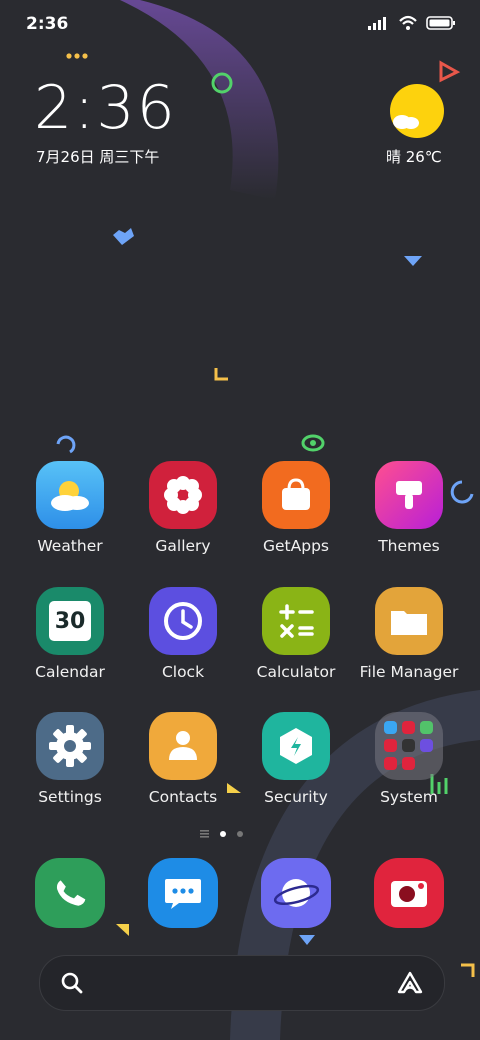 This screenshot has height=1040, width=480. Describe the element at coordinates (242, 983) in the screenshot. I see `search-bar` at that location.